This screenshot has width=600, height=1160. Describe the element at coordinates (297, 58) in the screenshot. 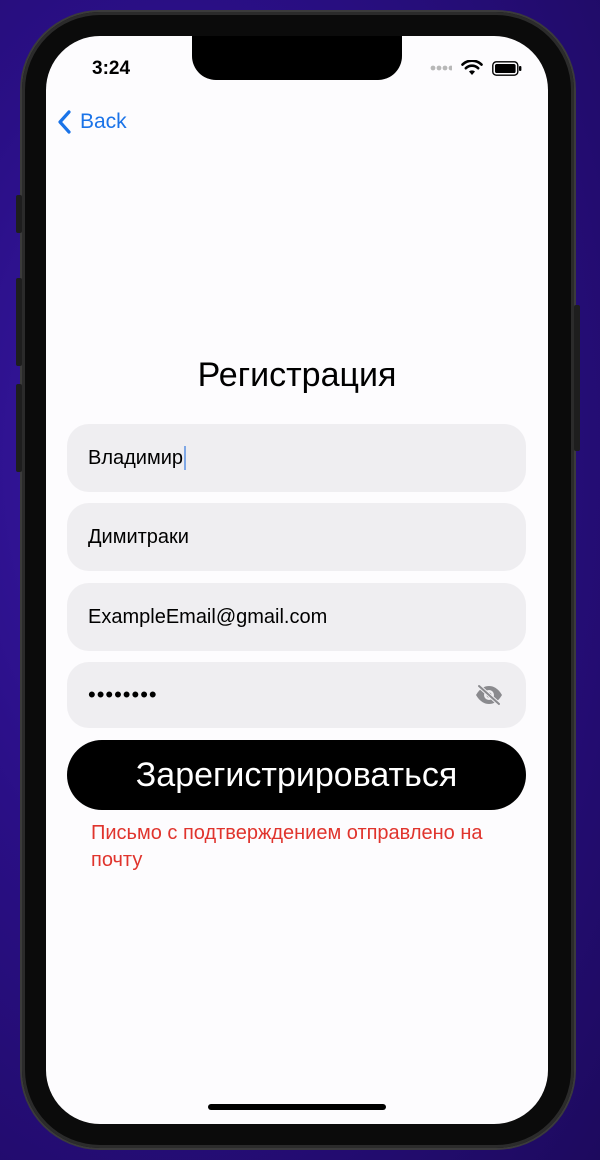

I see `notch` at that location.